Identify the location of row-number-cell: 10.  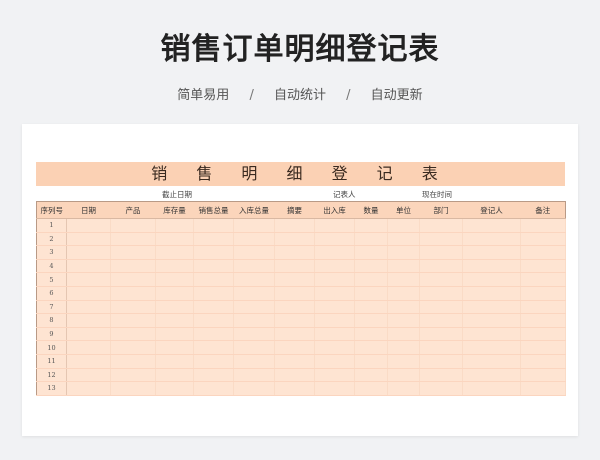
(51, 347).